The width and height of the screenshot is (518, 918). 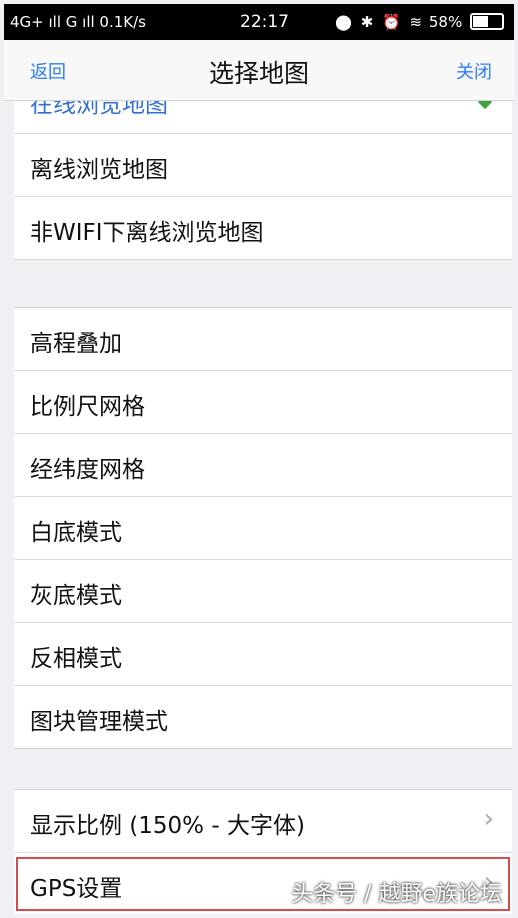 I want to click on status-right: ⬤ ✱ ⏰ ≋ 58%, so click(x=418, y=22).